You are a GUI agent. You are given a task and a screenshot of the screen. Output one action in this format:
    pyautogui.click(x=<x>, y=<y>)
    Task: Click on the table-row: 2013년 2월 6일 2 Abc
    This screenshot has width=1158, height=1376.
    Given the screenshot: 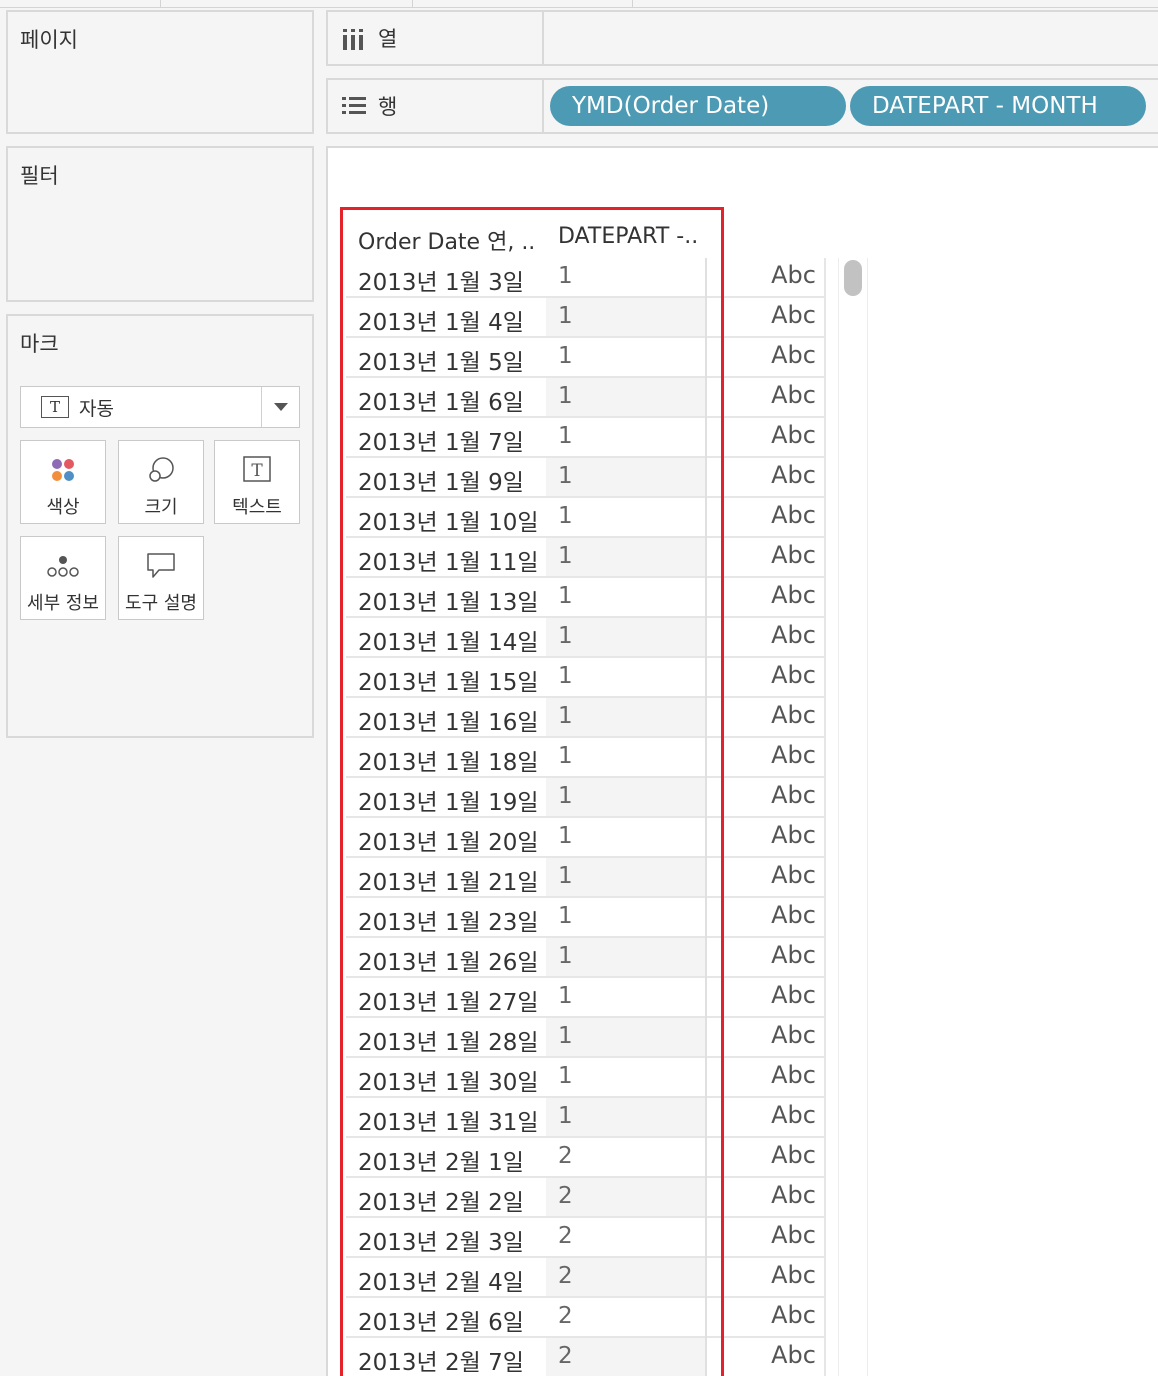 What is the action you would take?
    pyautogui.click(x=586, y=1318)
    